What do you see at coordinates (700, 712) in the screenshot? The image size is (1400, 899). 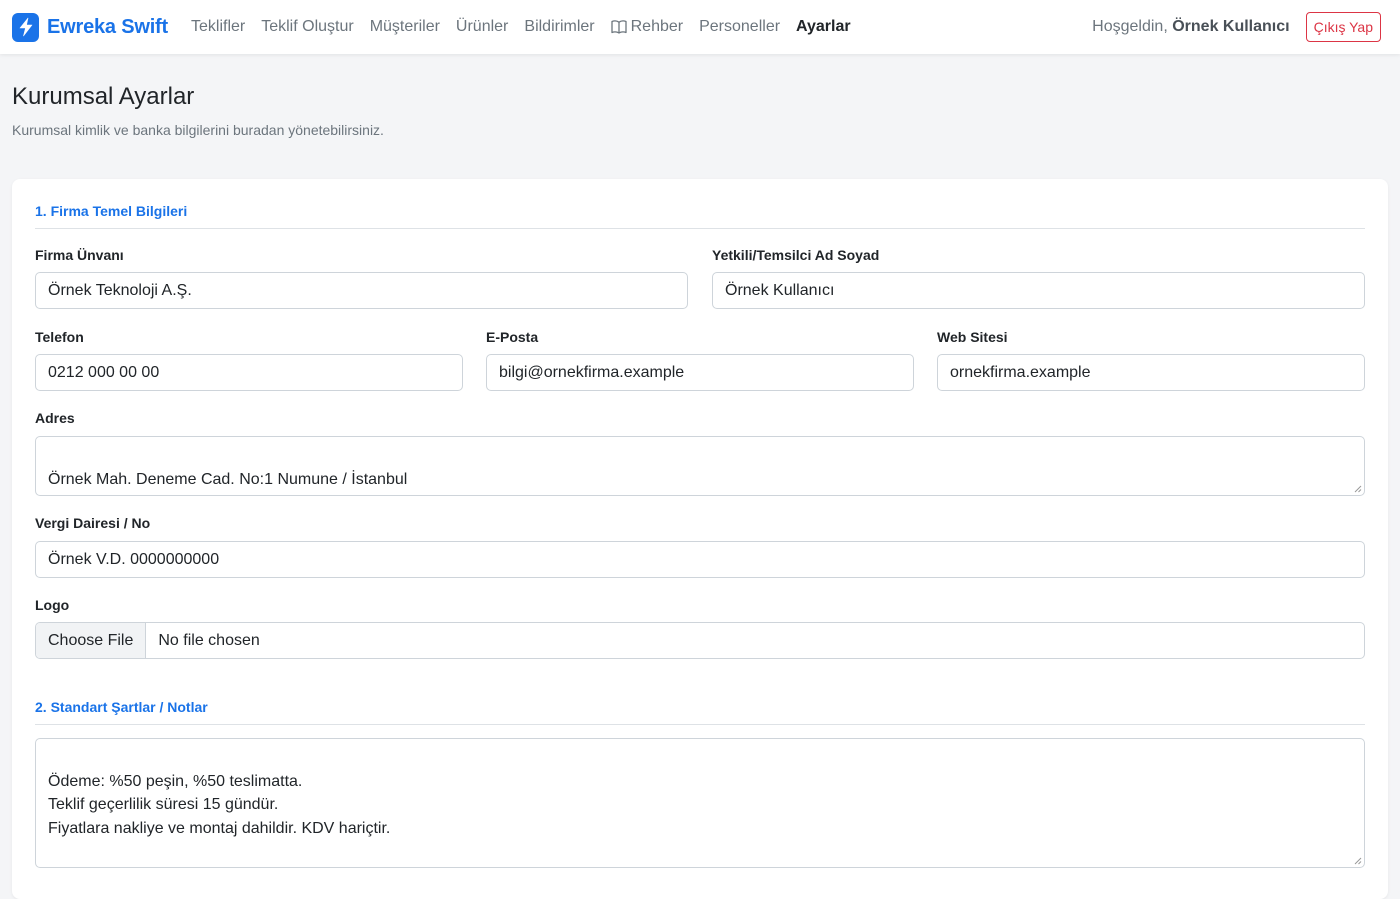 I see `section-title-terms: 2. Standart Şartlar / Notlar` at bounding box center [700, 712].